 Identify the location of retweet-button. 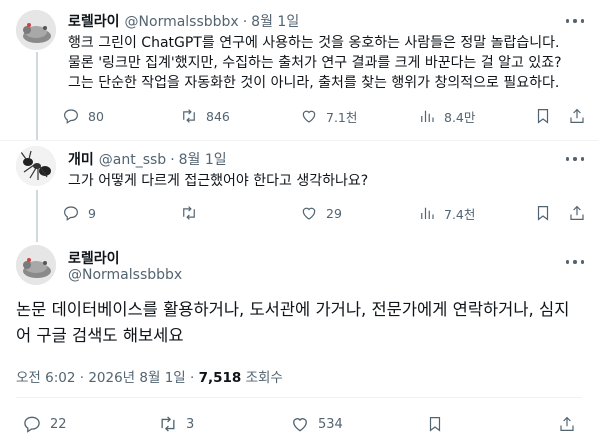
(193, 213).